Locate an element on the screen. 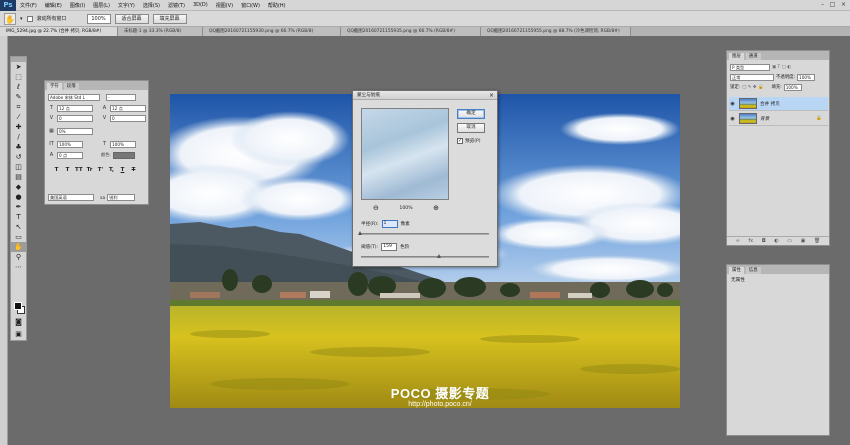  history-brush-tool-icon: ↺ is located at coordinates (18, 157).